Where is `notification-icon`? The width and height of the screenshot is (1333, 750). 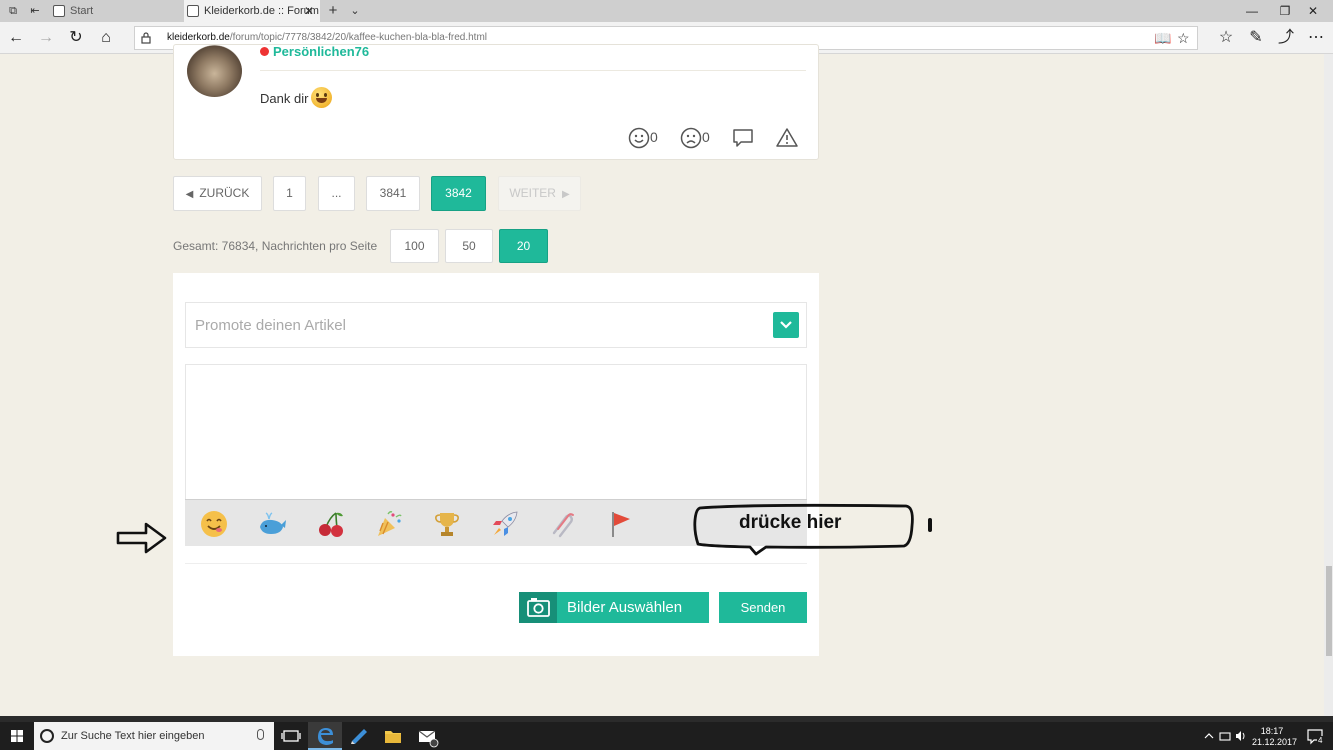
notification-icon is located at coordinates (1315, 737).